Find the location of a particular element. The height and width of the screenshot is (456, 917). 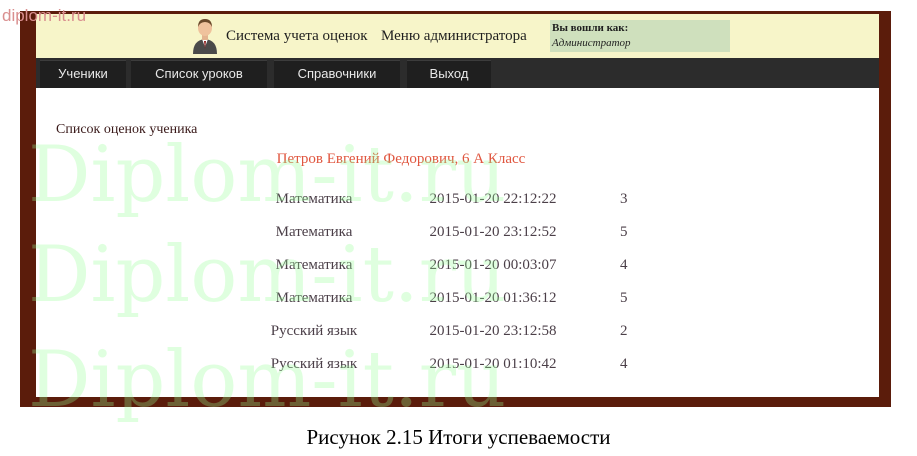

figure-caption: Рисунок 2.15 Итоги успеваемости is located at coordinates (458, 437).